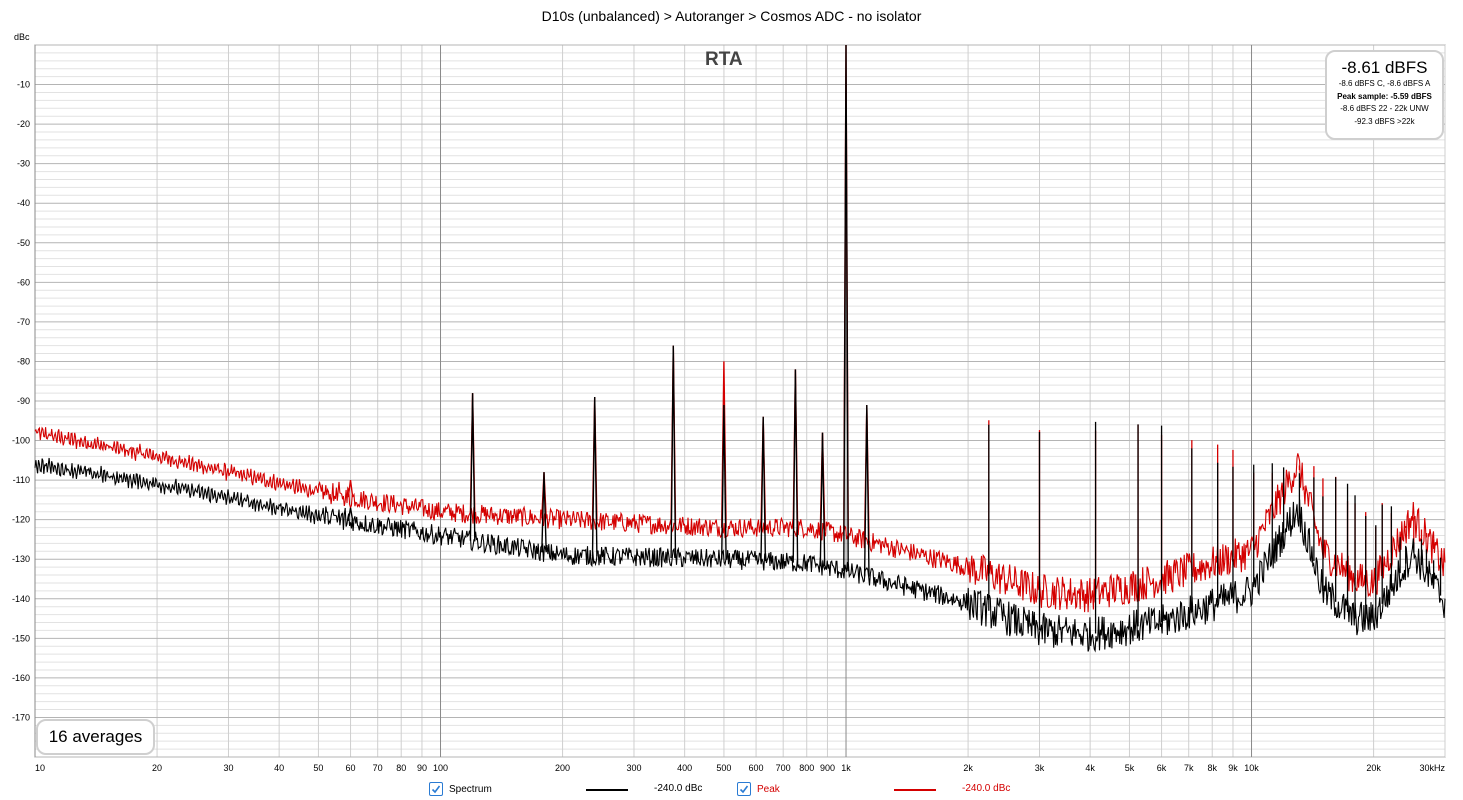 The height and width of the screenshot is (800, 1463). What do you see at coordinates (1432, 768) in the screenshot?
I see `x-tick-label: 30kHz` at bounding box center [1432, 768].